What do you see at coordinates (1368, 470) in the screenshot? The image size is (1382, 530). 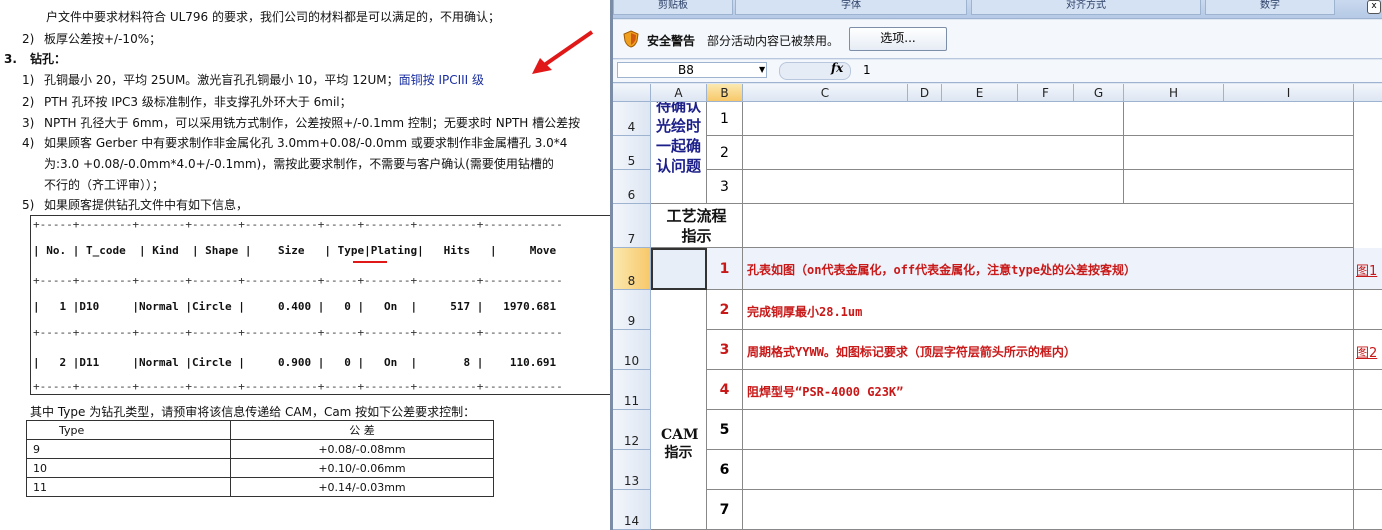 I see `cell-j13` at bounding box center [1368, 470].